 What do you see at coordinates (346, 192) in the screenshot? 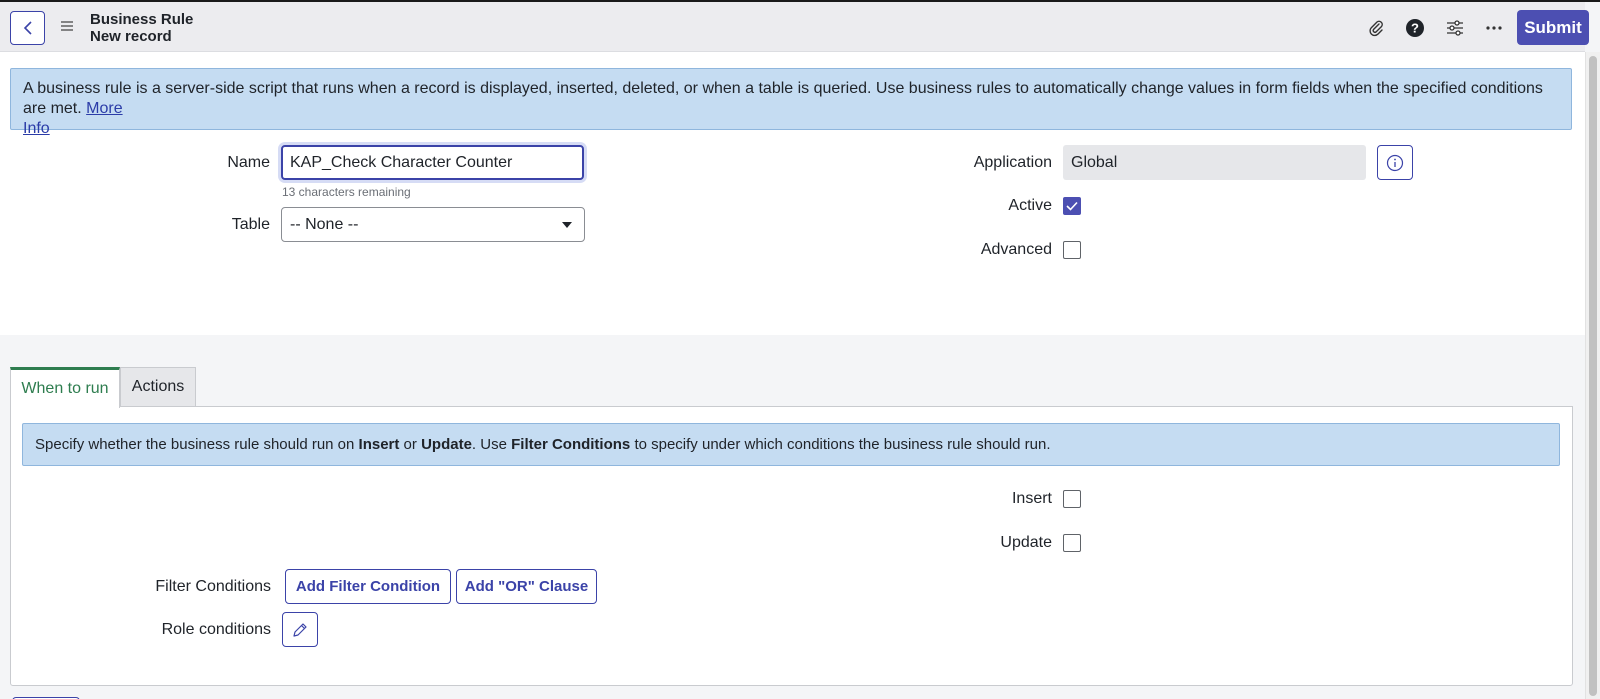
I see `chars-remaining-hint: 13 characters remaining` at bounding box center [346, 192].